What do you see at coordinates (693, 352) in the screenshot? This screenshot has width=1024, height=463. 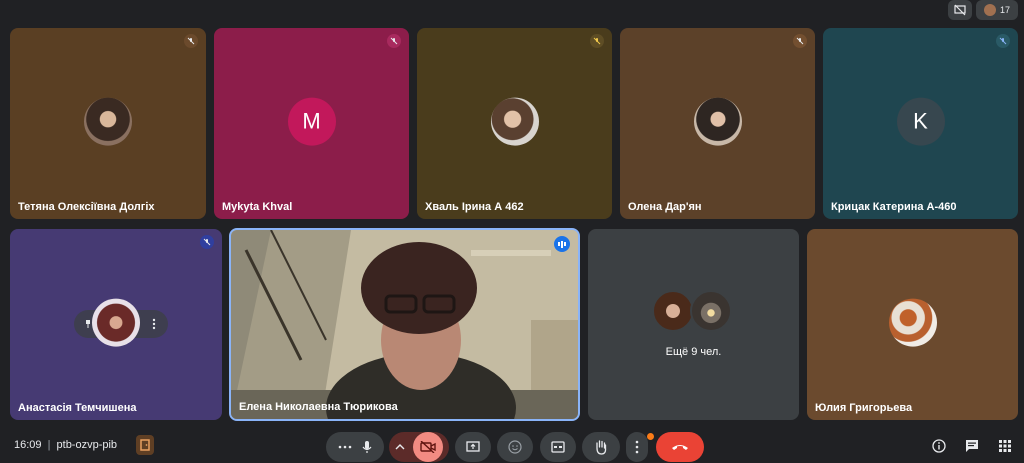 I see `more-participants-label: Ещё 9 чел.` at bounding box center [693, 352].